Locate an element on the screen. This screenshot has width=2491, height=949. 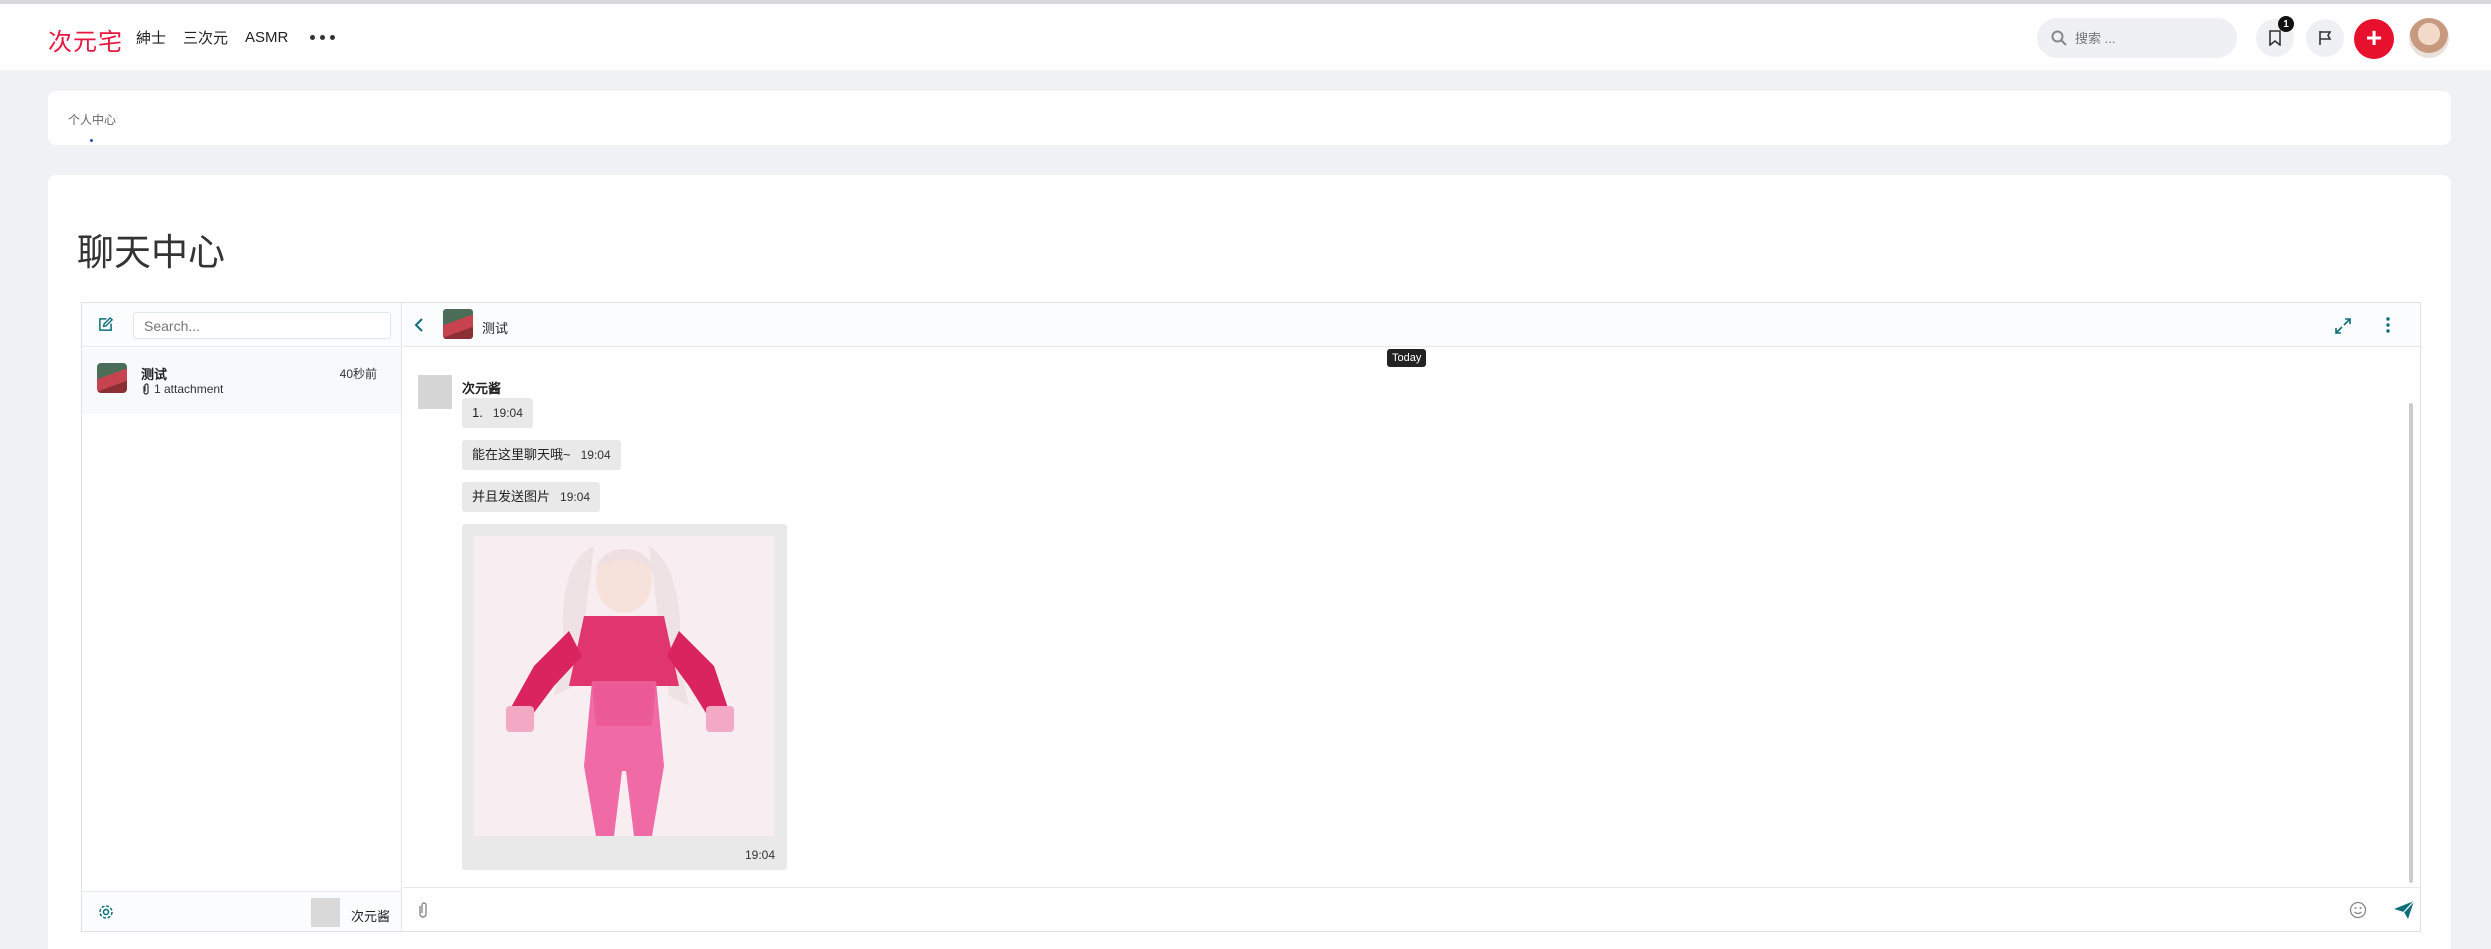
message-text: 能在这里聊天哦~ is located at coordinates (521, 454).